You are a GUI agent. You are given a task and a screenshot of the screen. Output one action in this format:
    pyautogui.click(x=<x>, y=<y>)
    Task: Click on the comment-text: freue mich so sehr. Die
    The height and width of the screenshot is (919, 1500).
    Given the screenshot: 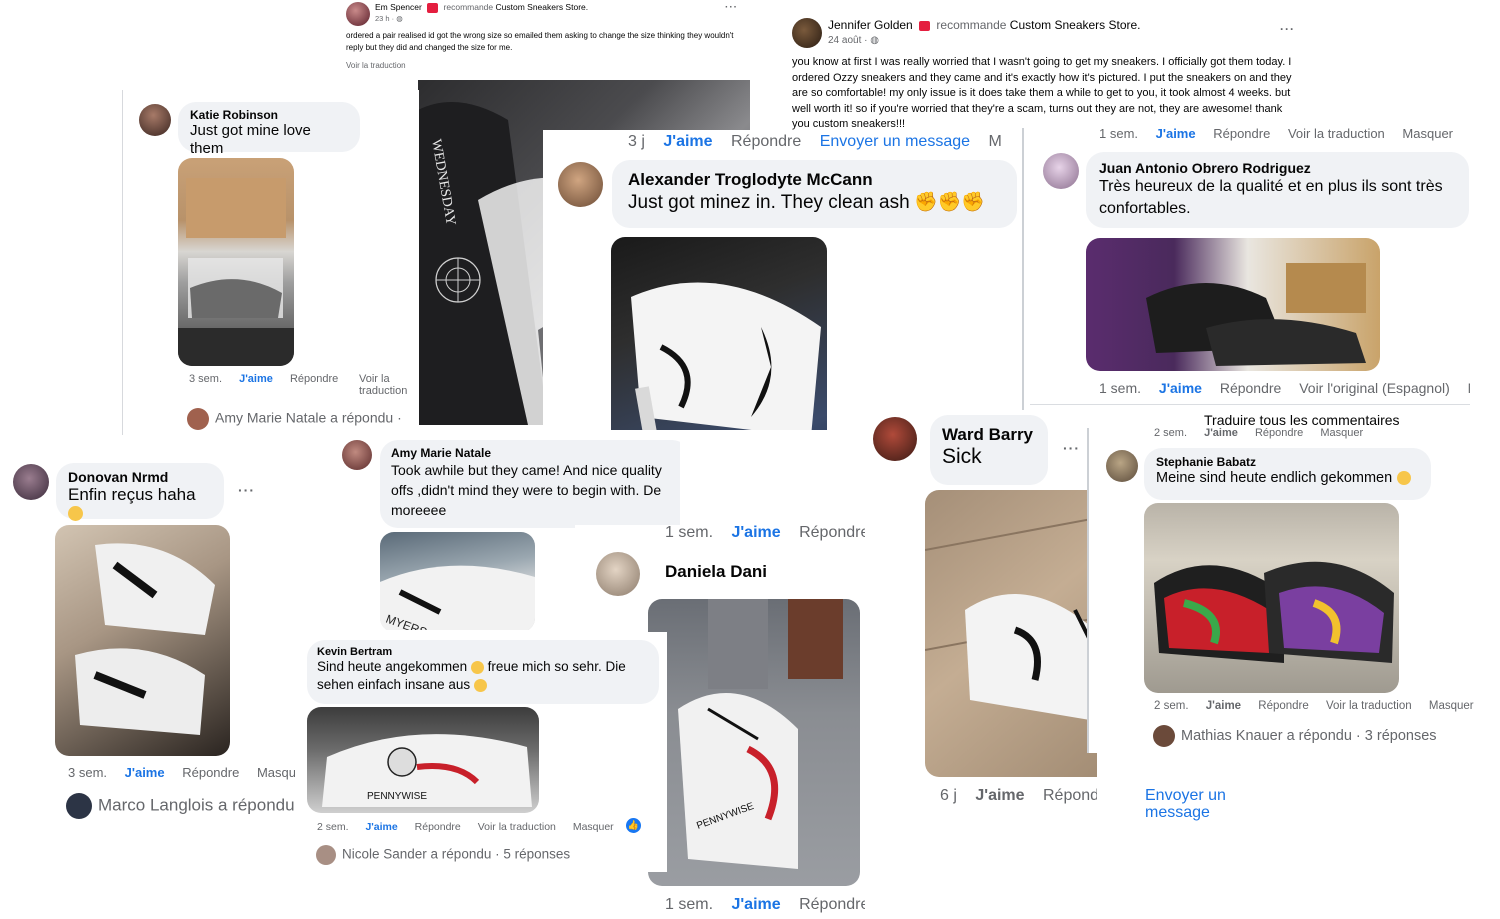 What is the action you would take?
    pyautogui.click(x=556, y=666)
    